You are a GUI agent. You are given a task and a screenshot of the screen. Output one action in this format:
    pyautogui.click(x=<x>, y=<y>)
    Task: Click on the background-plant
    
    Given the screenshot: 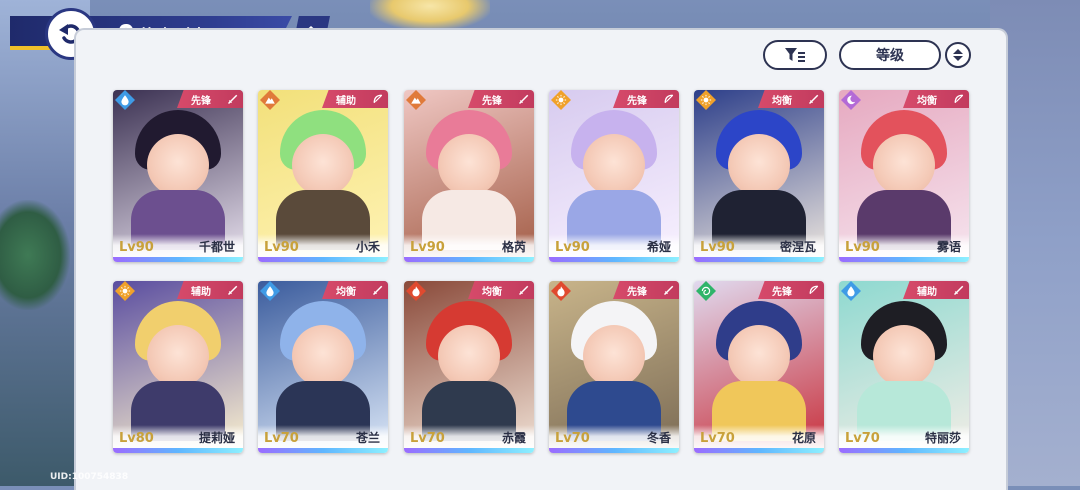 What is the action you would take?
    pyautogui.click(x=35, y=255)
    